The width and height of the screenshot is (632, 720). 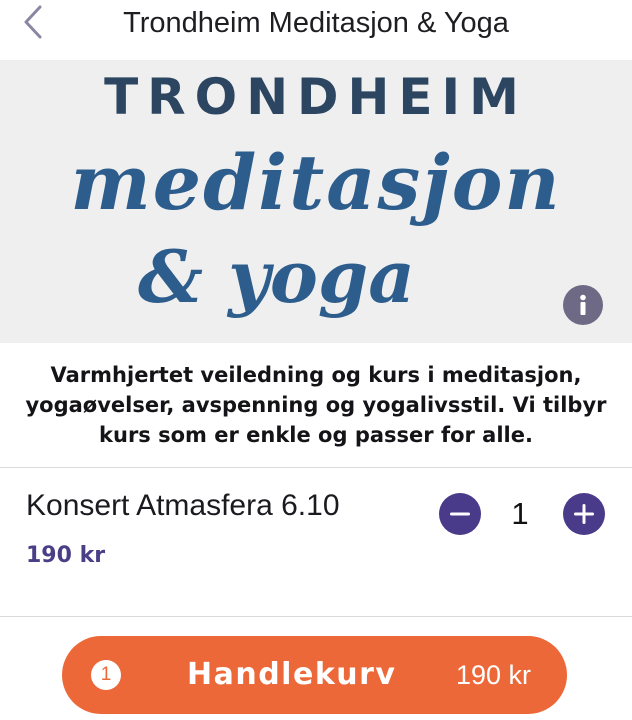 What do you see at coordinates (183, 505) in the screenshot?
I see `product-name: Konsert Atmasfera 6.10` at bounding box center [183, 505].